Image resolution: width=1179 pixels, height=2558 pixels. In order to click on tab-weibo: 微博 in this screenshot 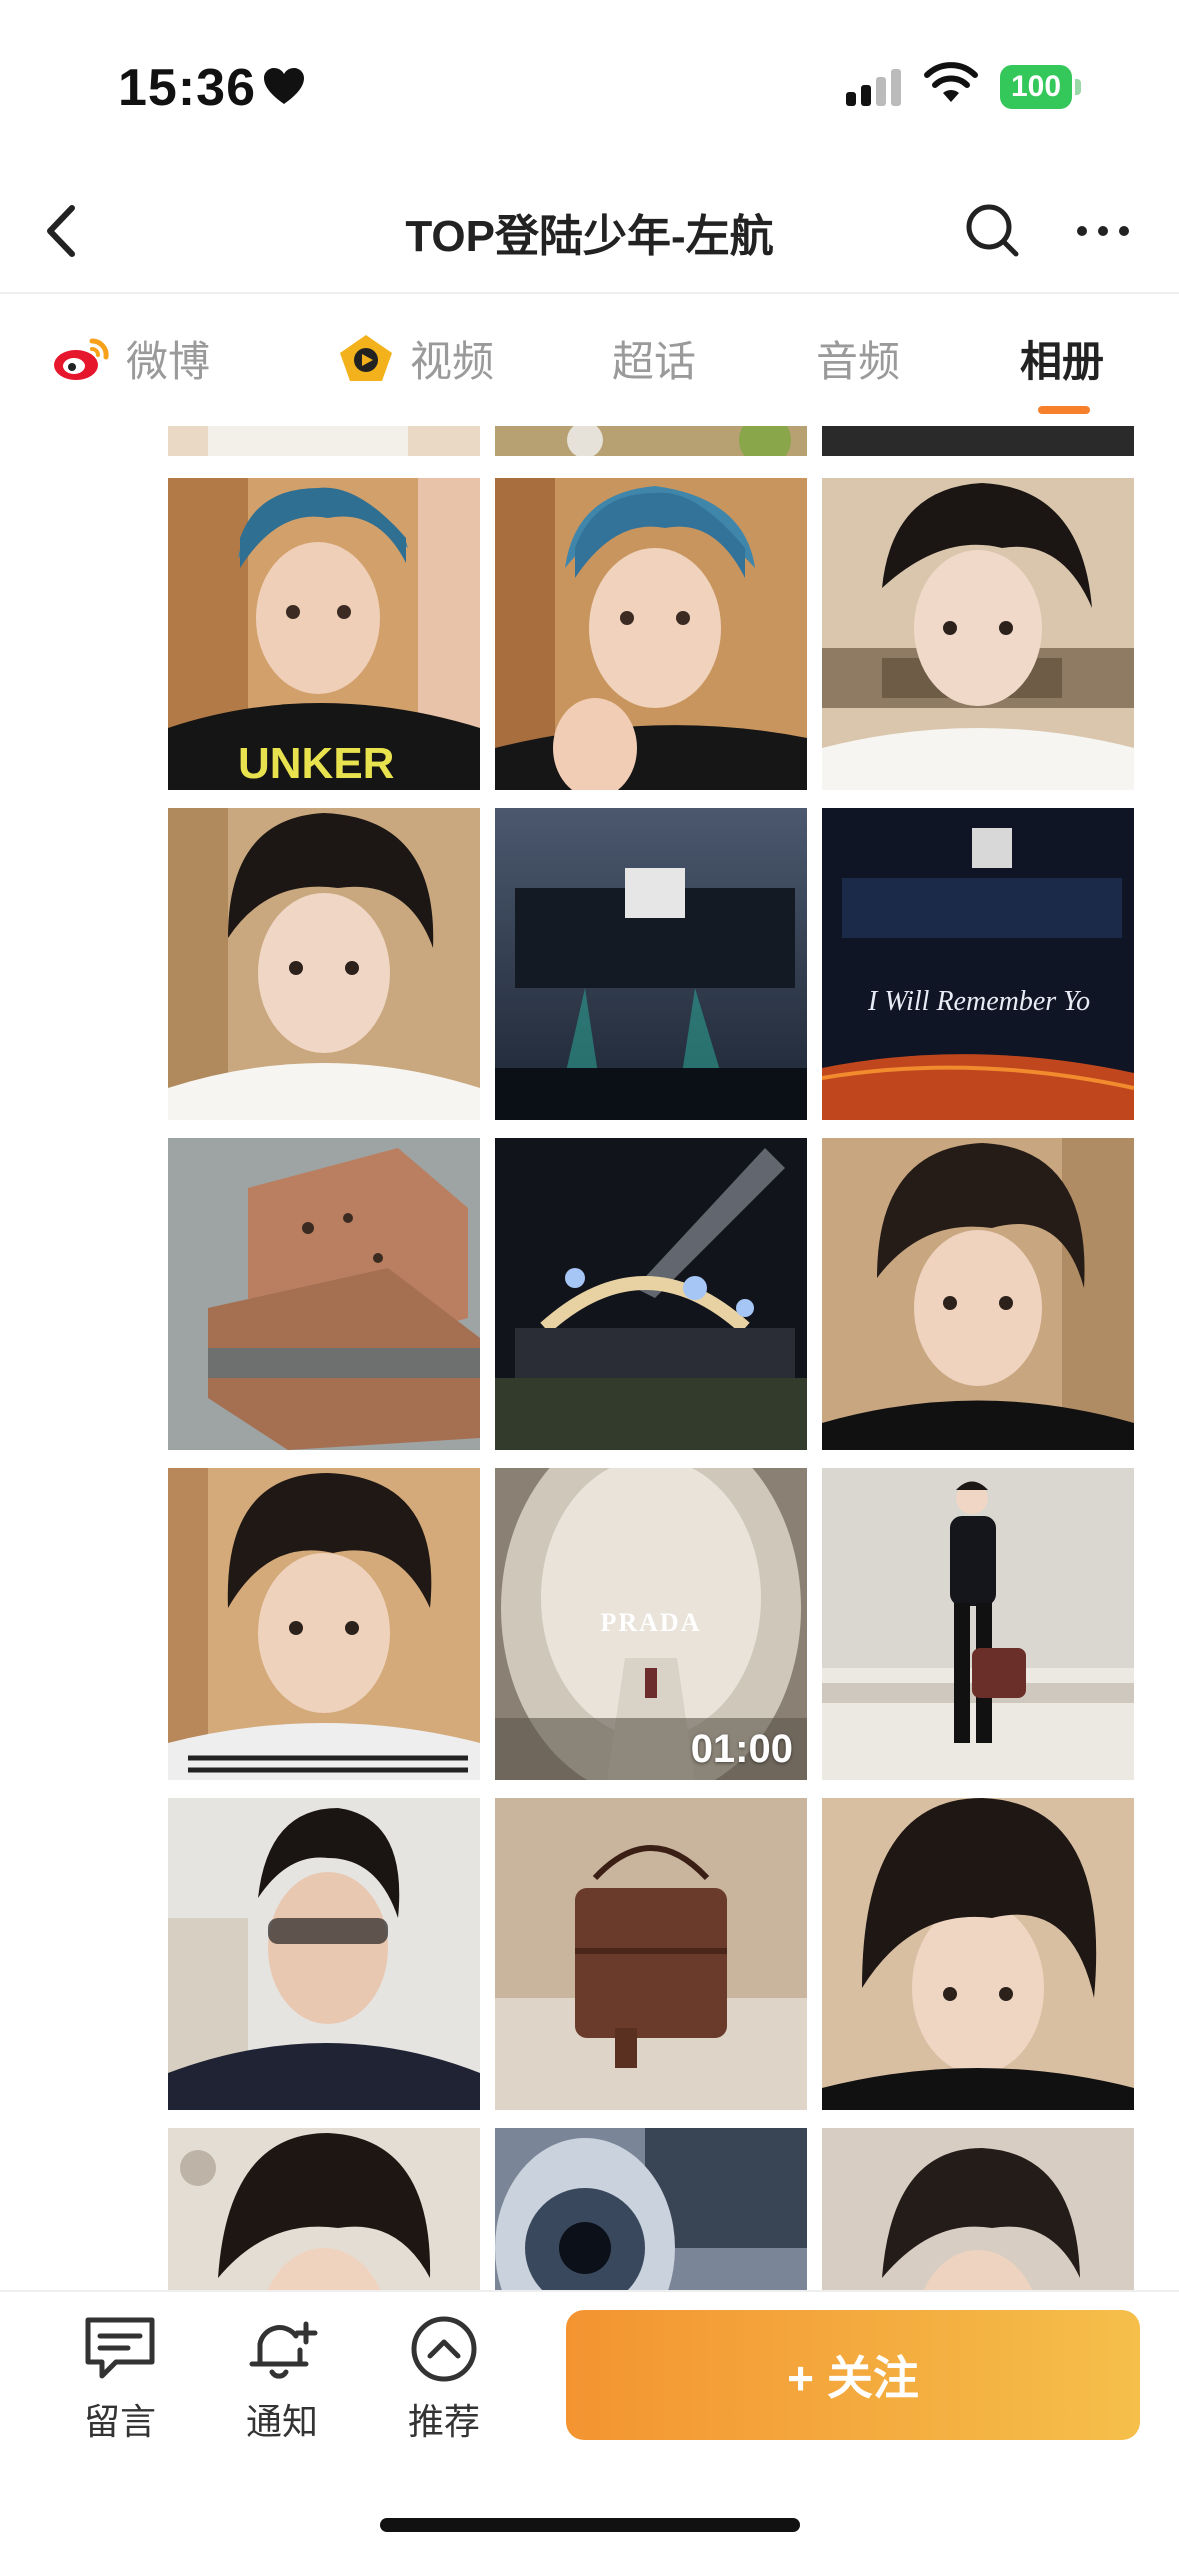, I will do `click(131, 358)`.